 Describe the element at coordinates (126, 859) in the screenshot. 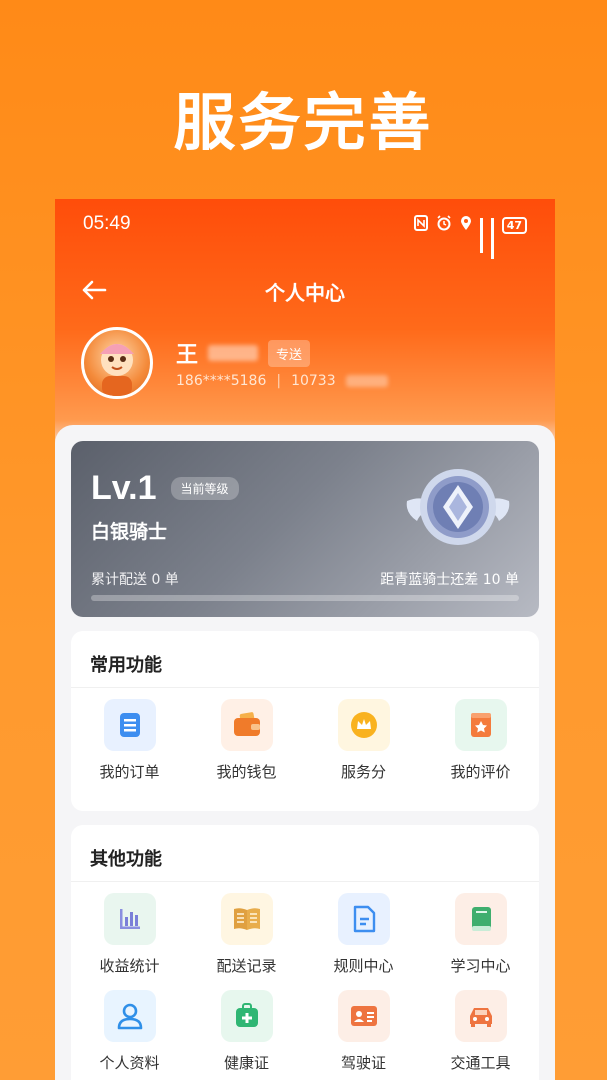

I see `section-title: 其他功能` at that location.